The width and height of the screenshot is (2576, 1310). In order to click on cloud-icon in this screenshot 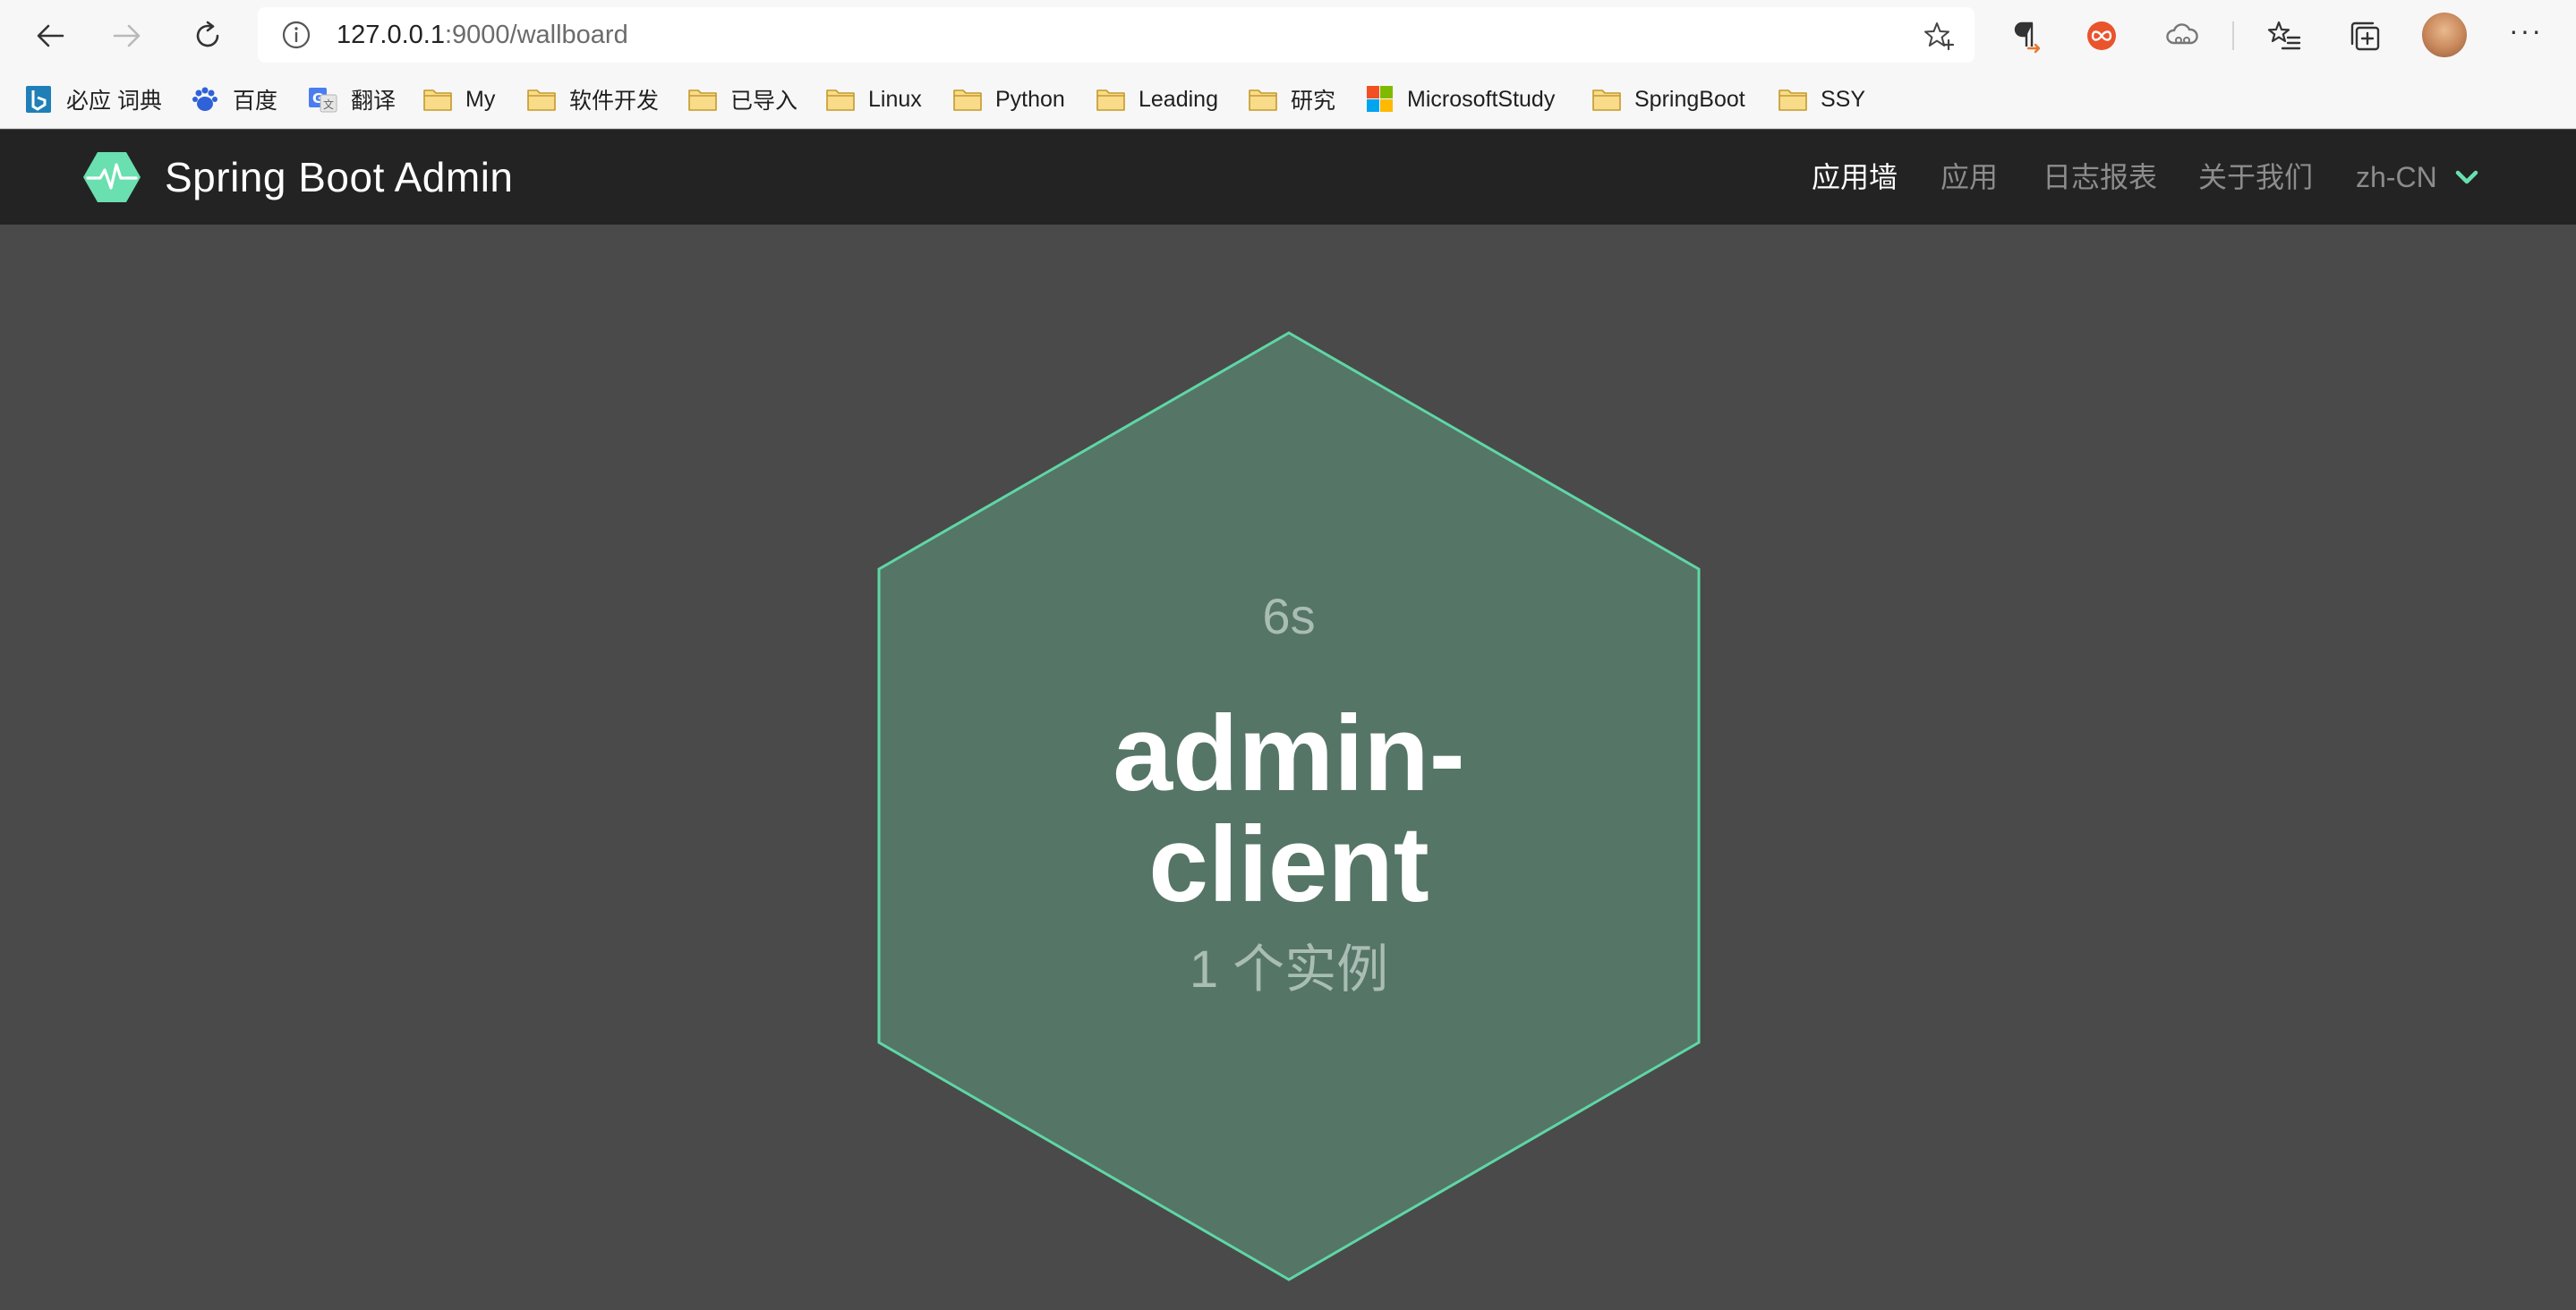, I will do `click(2182, 34)`.